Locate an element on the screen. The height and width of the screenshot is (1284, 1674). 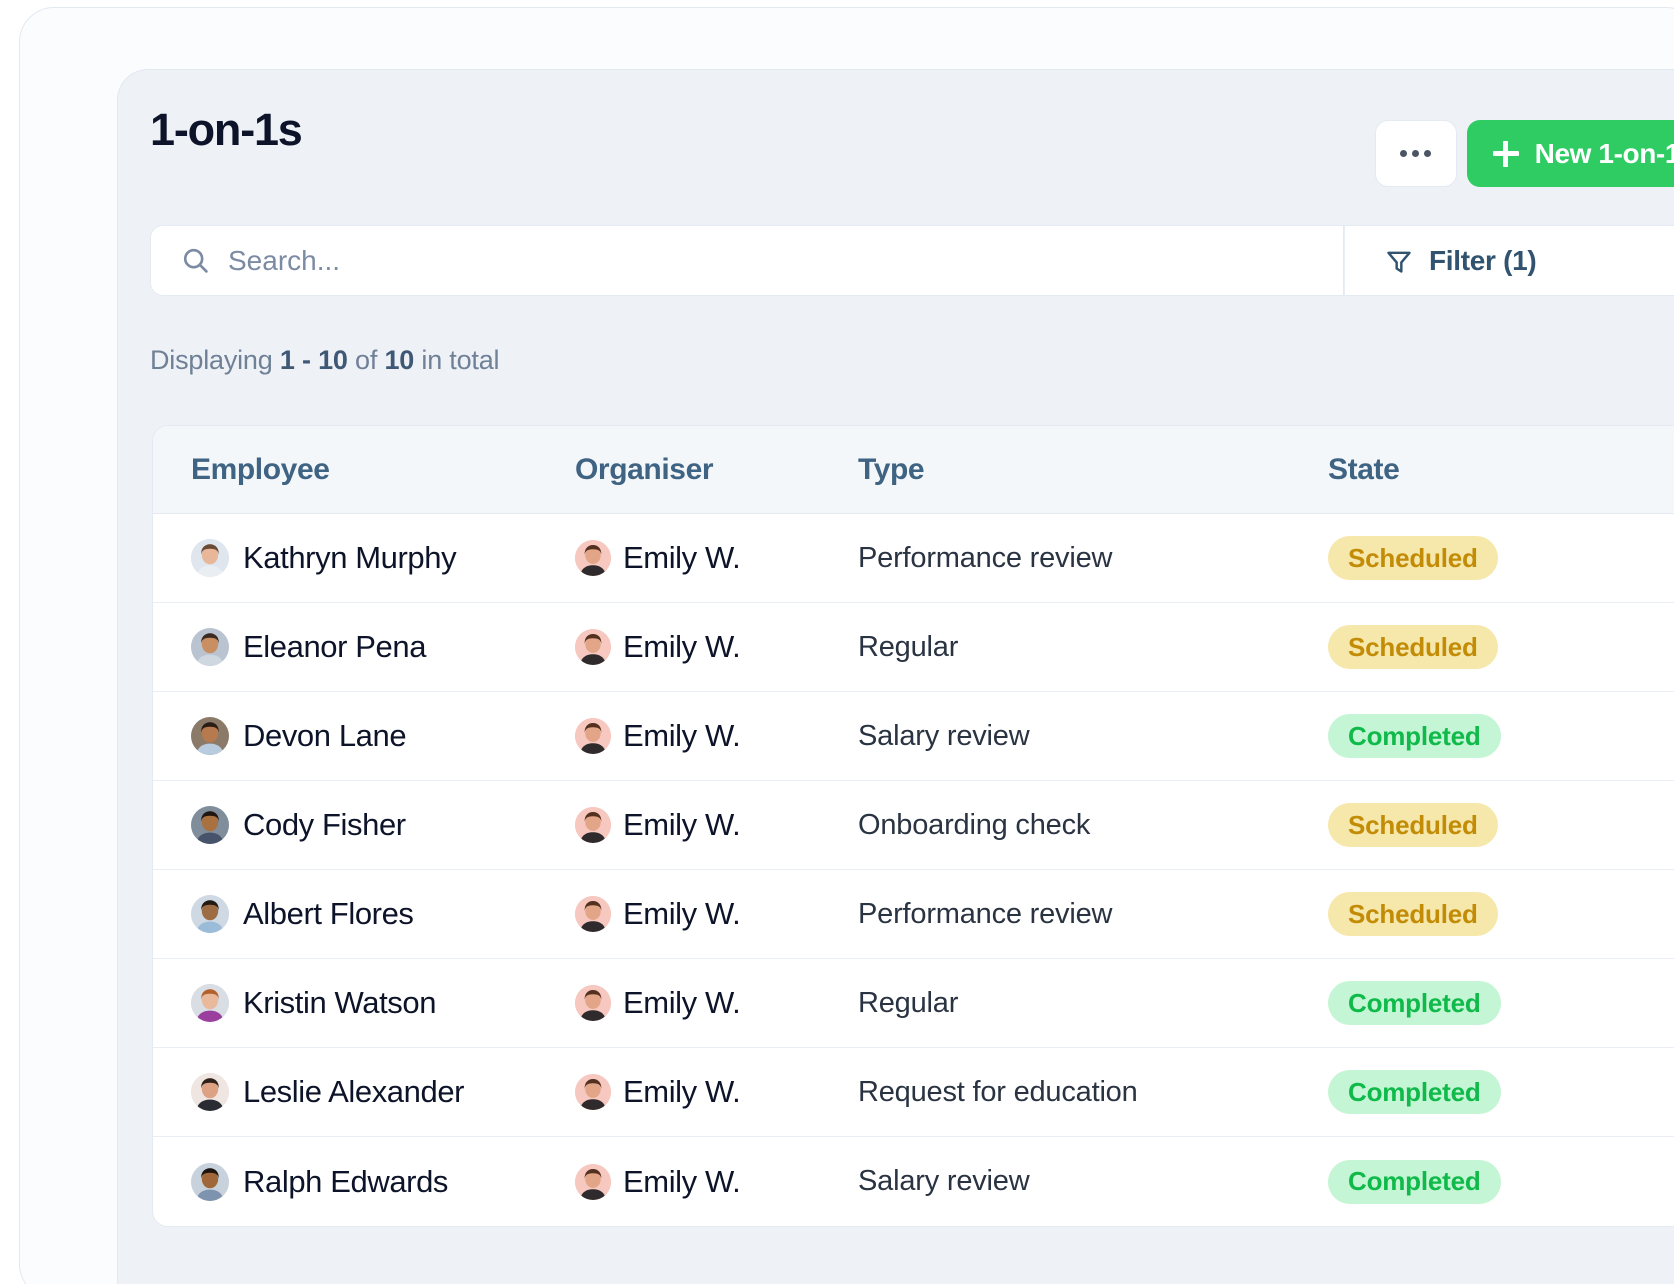
search-input is located at coordinates (785, 260).